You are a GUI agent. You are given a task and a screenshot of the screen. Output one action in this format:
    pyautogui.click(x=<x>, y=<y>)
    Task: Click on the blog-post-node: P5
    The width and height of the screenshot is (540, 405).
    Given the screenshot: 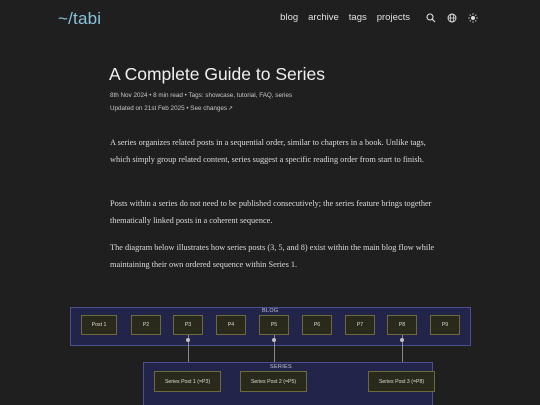 What is the action you would take?
    pyautogui.click(x=274, y=325)
    